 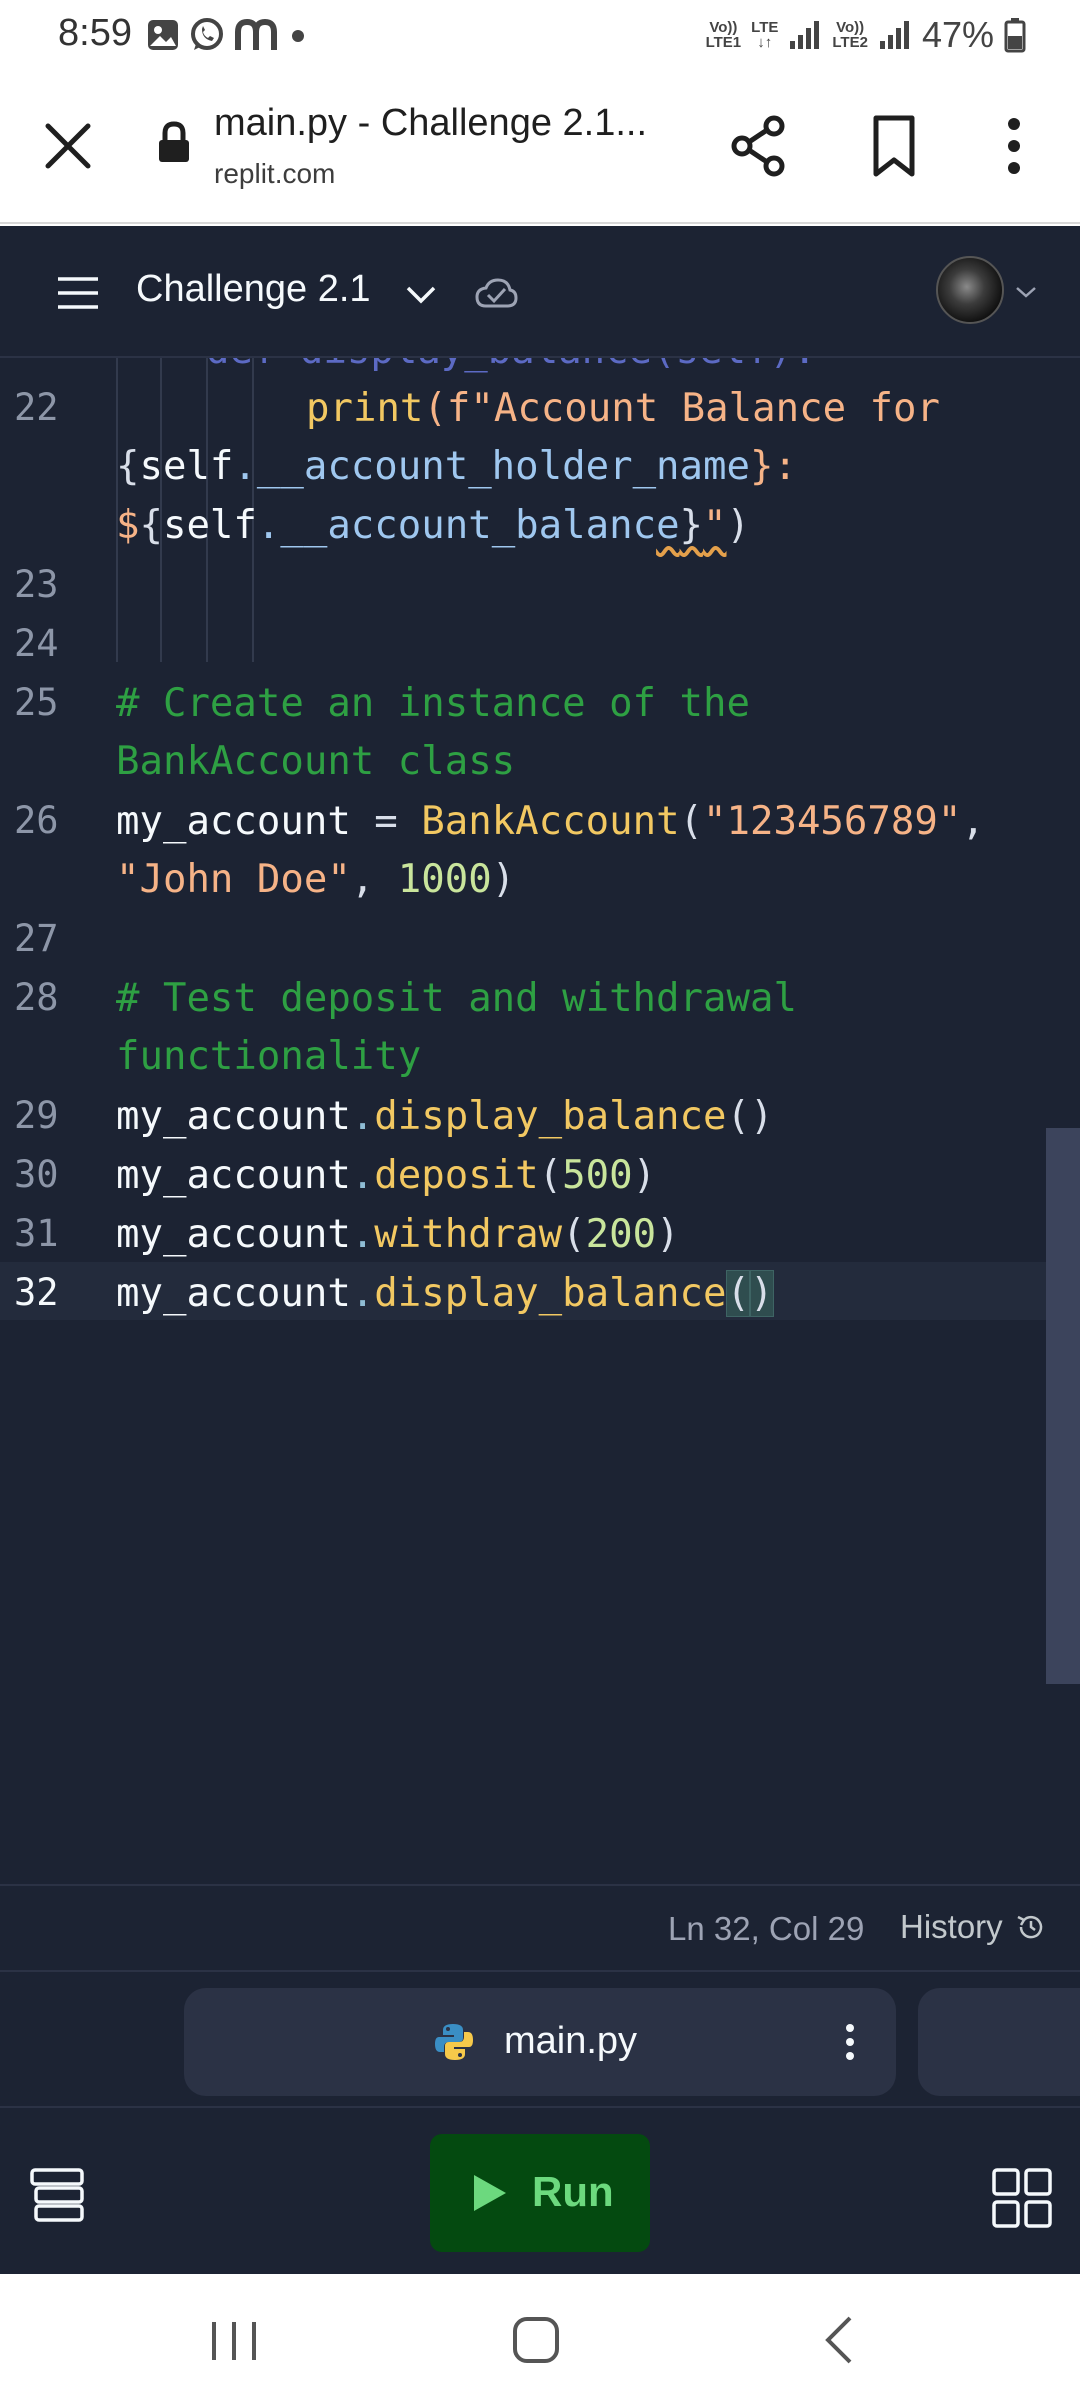 I want to click on file-tab-main-py: main.py, so click(x=540, y=2042).